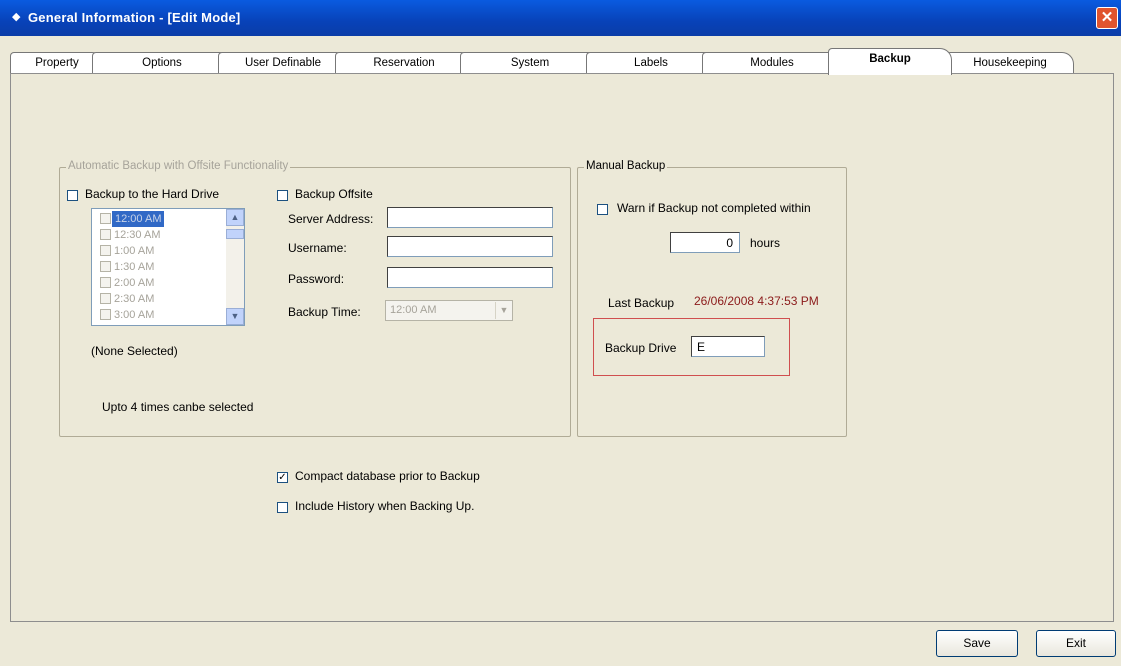 The image size is (1121, 666). I want to click on scroll-thumb, so click(235, 234).